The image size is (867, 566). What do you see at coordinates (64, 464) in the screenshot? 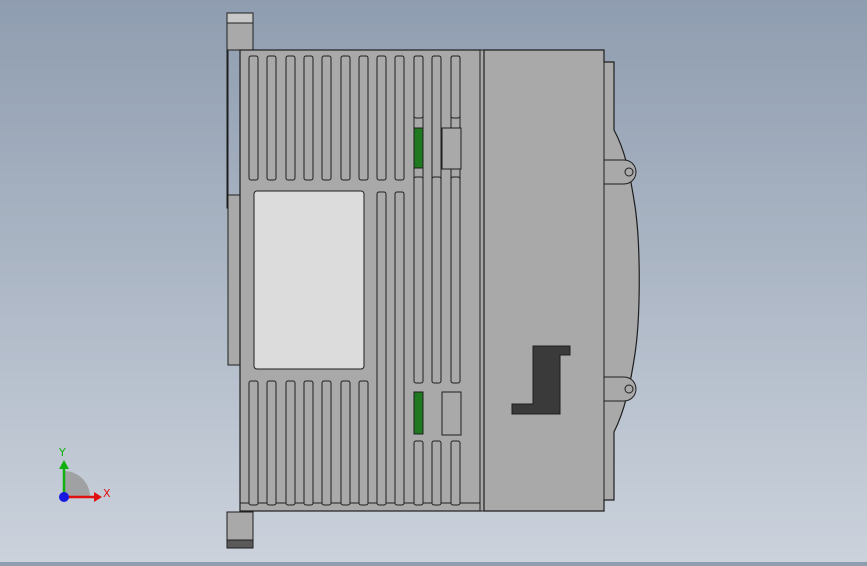
I see `y-axis-head` at bounding box center [64, 464].